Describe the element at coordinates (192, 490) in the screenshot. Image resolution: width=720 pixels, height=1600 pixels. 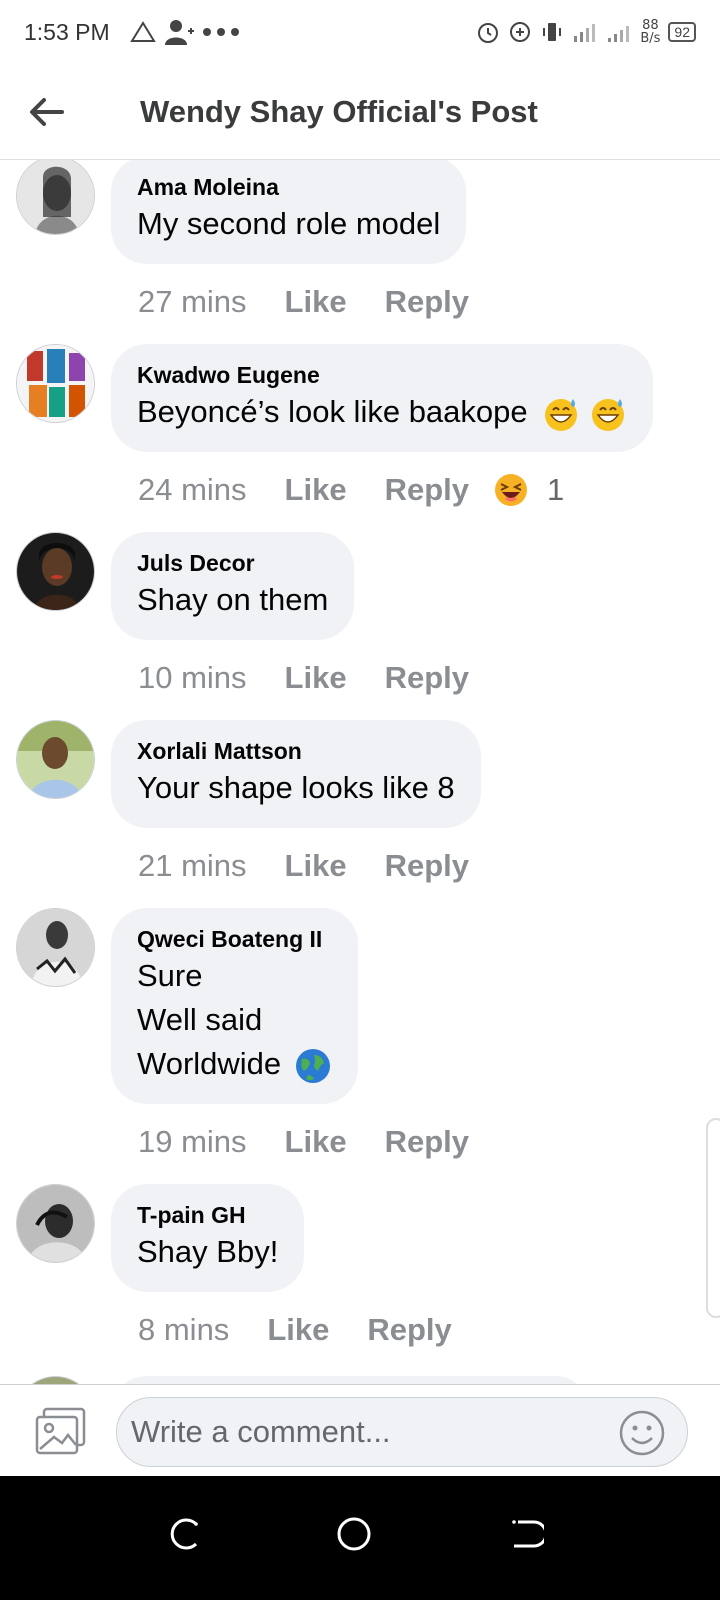
I see `comment-time: 24 mins` at that location.